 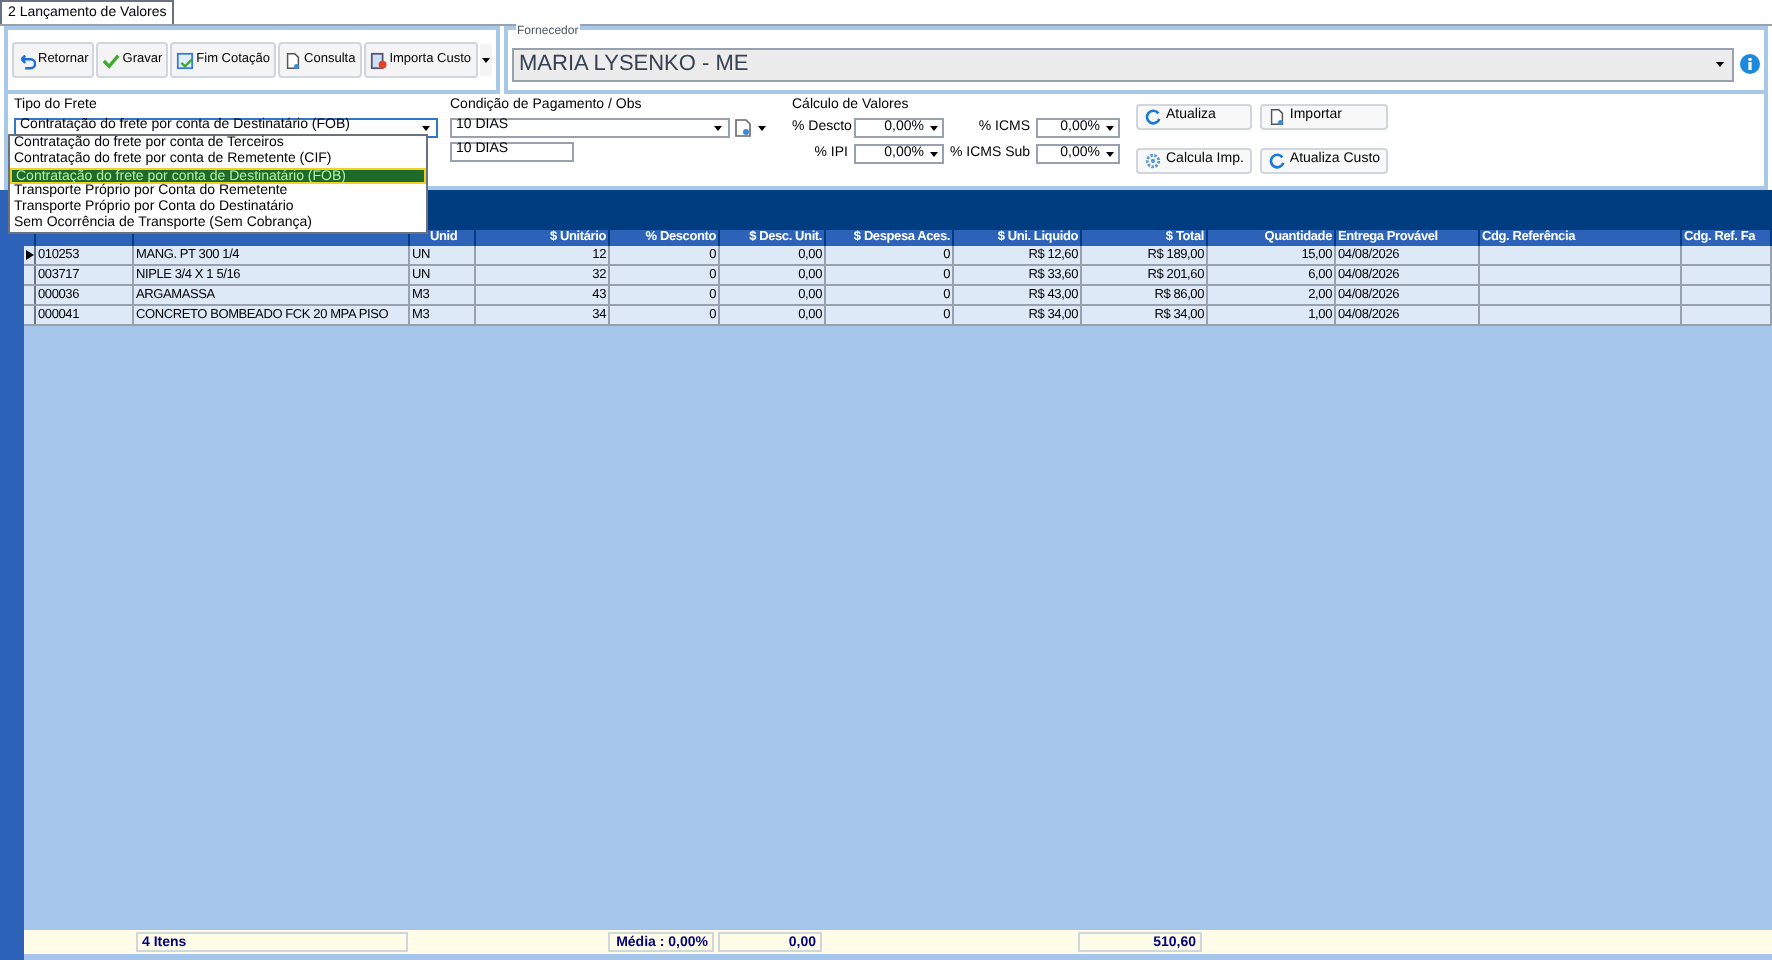 What do you see at coordinates (634, 64) in the screenshot?
I see `field-value: MARIA LYSENKO - ME` at bounding box center [634, 64].